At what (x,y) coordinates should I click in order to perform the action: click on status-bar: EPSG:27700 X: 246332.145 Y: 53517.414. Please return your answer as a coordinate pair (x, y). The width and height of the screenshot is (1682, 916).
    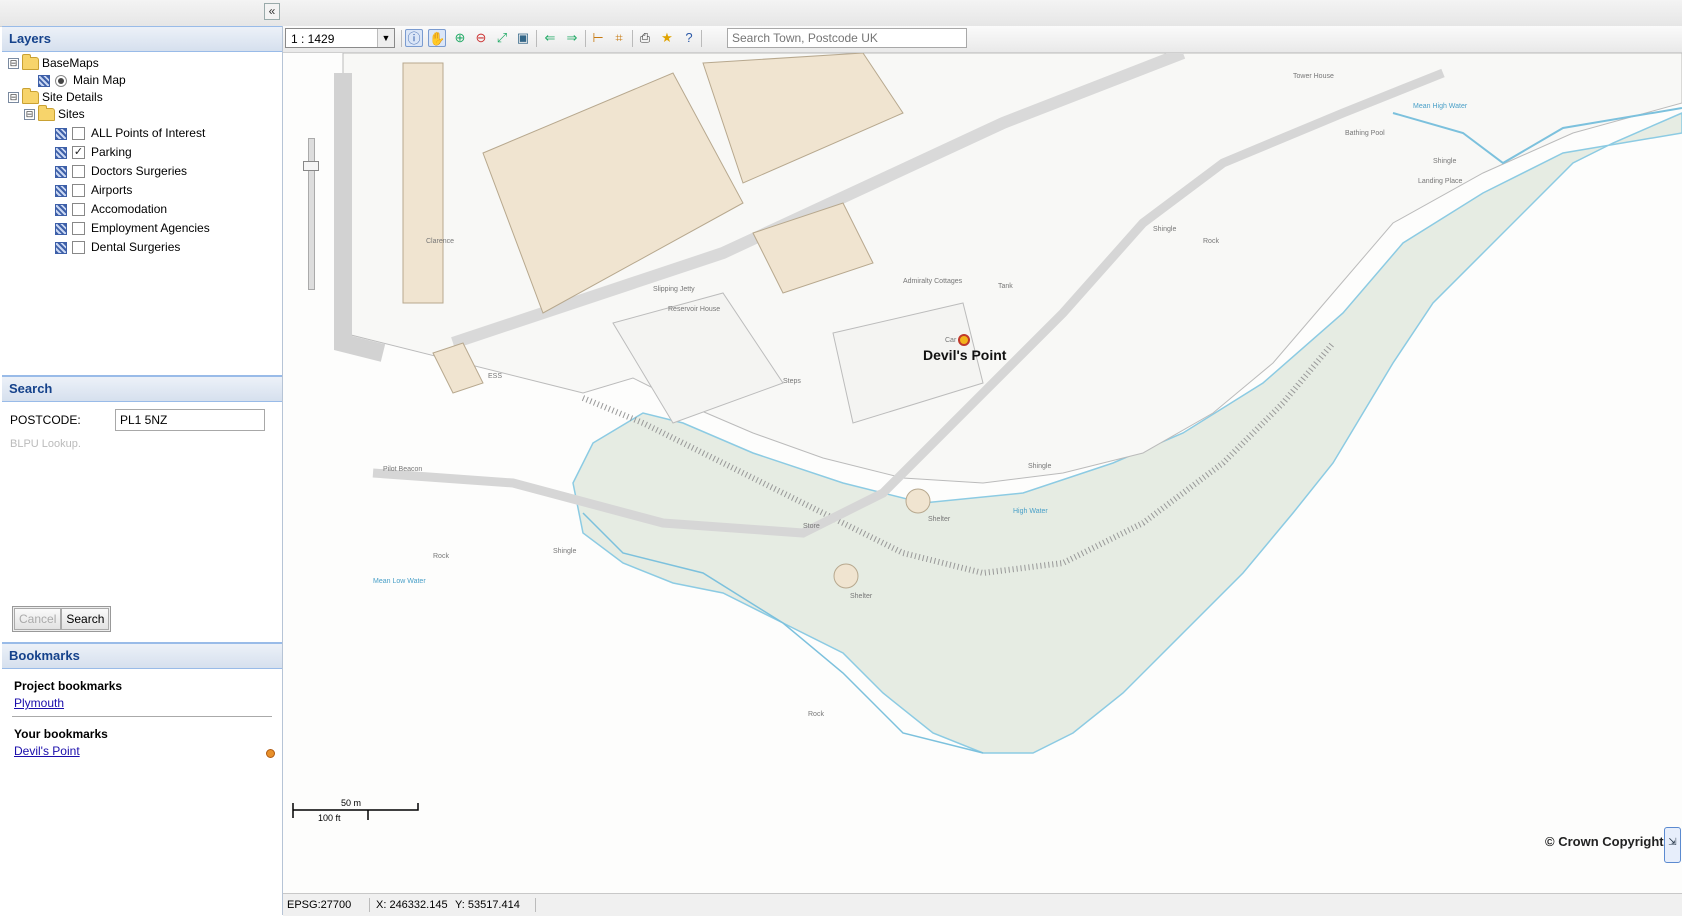
    Looking at the image, I should click on (982, 904).